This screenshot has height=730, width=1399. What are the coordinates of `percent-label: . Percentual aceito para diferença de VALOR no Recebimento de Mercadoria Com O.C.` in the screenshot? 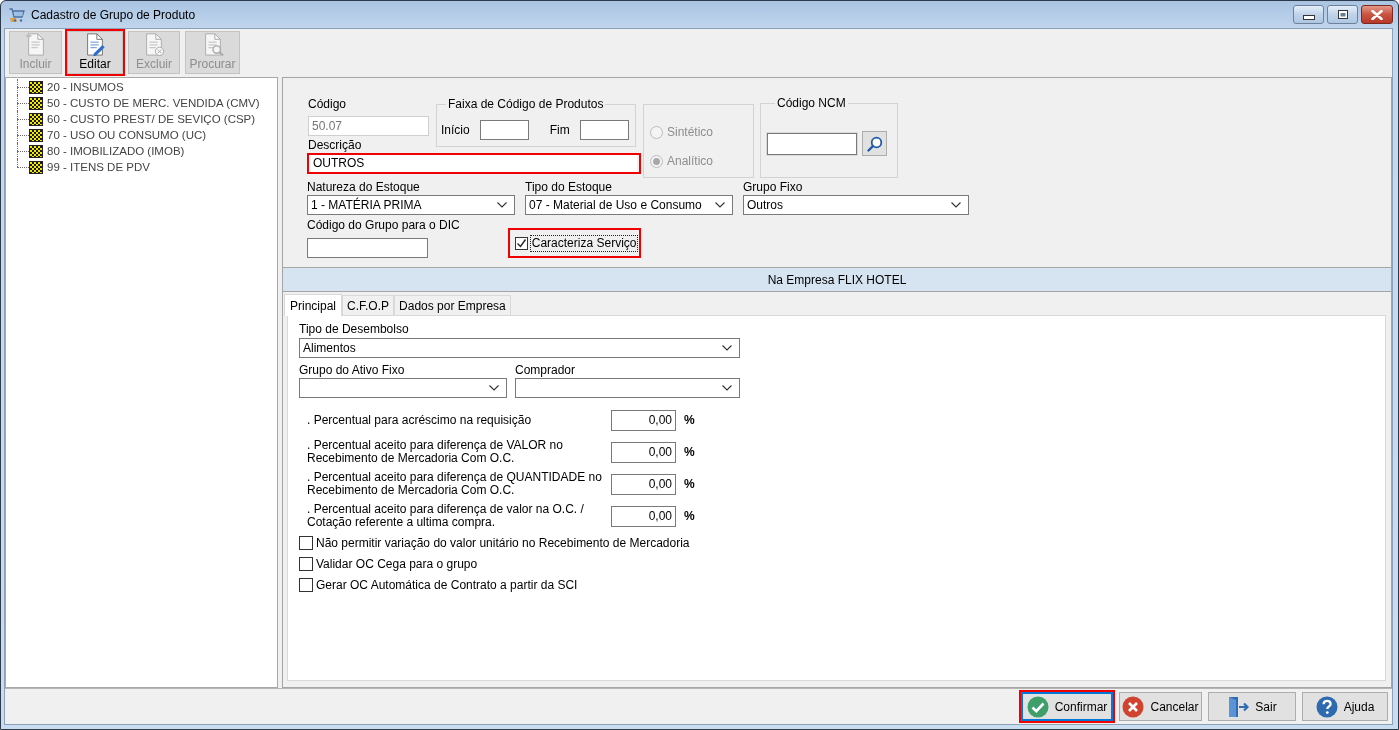 It's located at (435, 452).